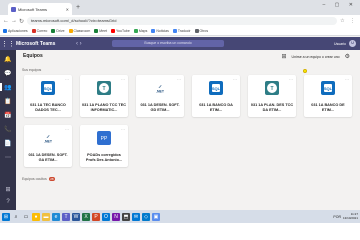  Describe the element at coordinates (340, 5) in the screenshot. I see `window-controls: – ▢ ✕` at that location.